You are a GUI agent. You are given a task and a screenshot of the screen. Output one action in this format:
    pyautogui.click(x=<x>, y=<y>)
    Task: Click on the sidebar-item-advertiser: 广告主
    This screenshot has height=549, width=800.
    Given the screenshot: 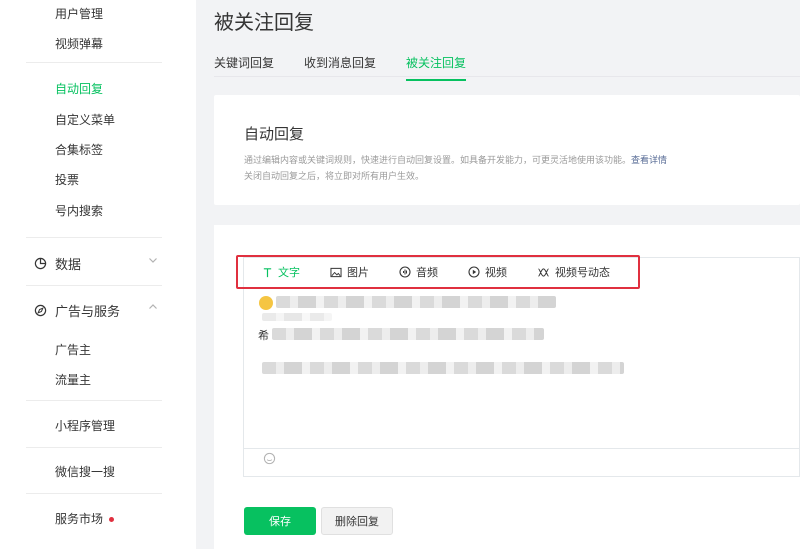 What is the action you would take?
    pyautogui.click(x=73, y=349)
    